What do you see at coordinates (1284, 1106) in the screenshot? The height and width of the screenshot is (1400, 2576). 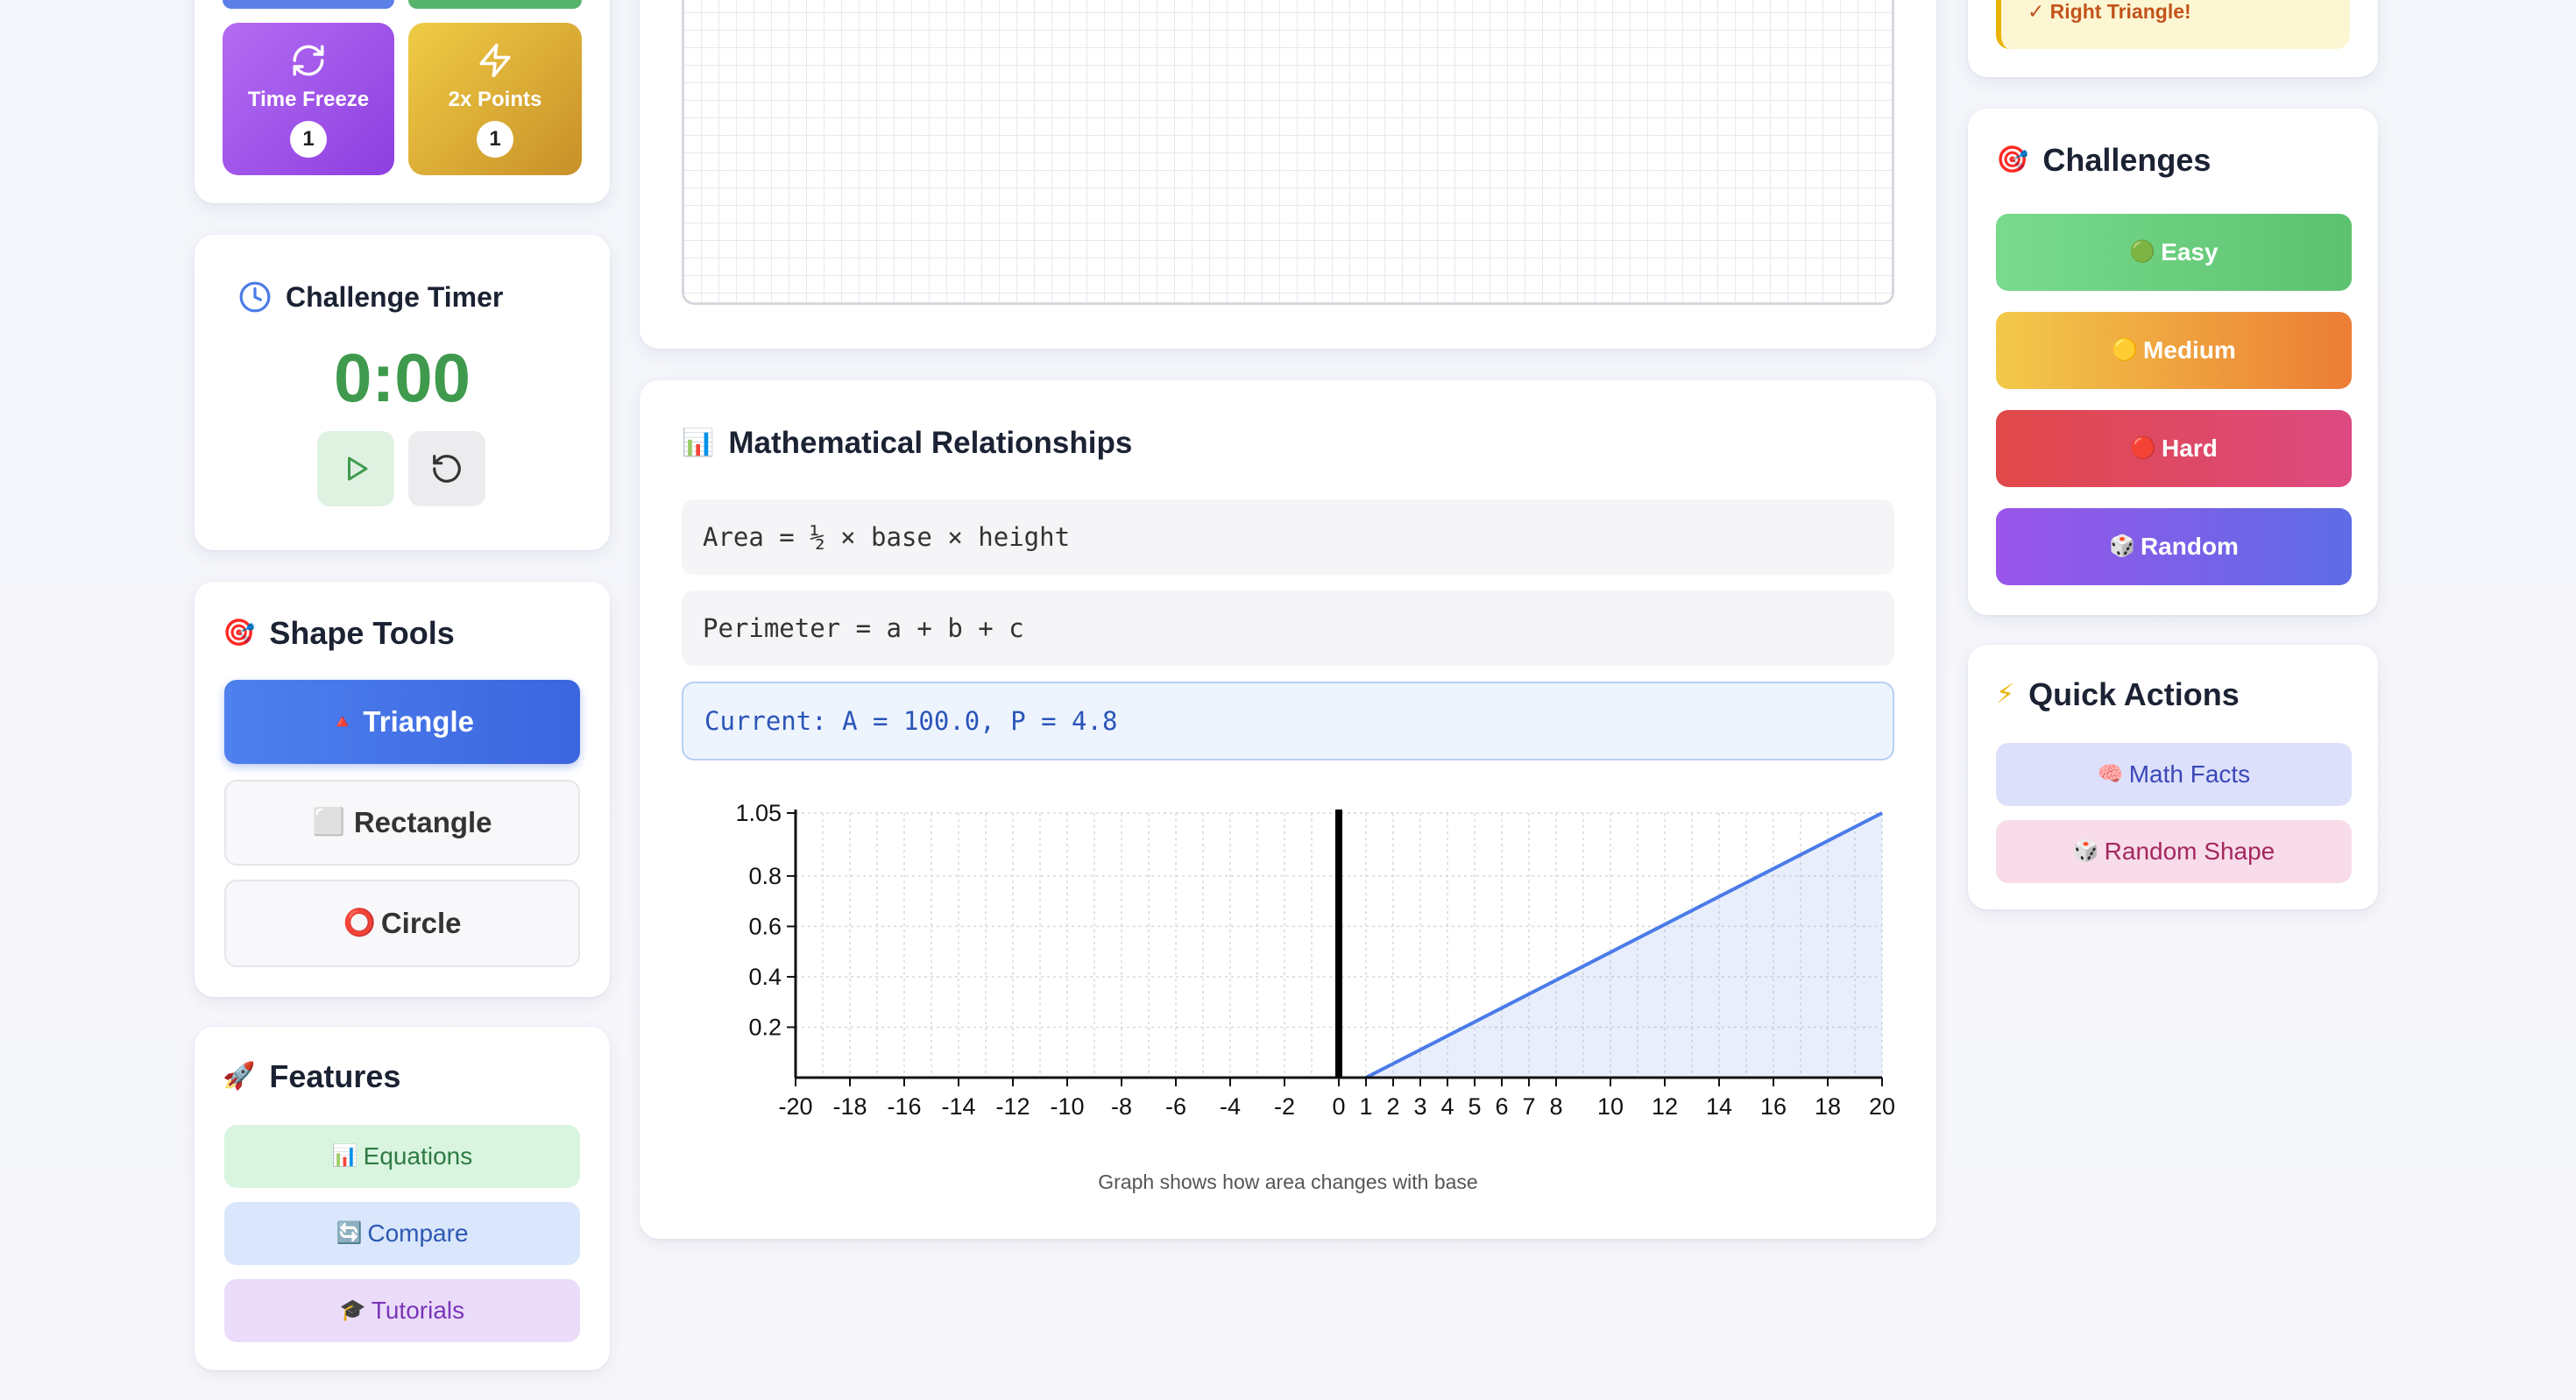 I see `x-tick-label: -2` at bounding box center [1284, 1106].